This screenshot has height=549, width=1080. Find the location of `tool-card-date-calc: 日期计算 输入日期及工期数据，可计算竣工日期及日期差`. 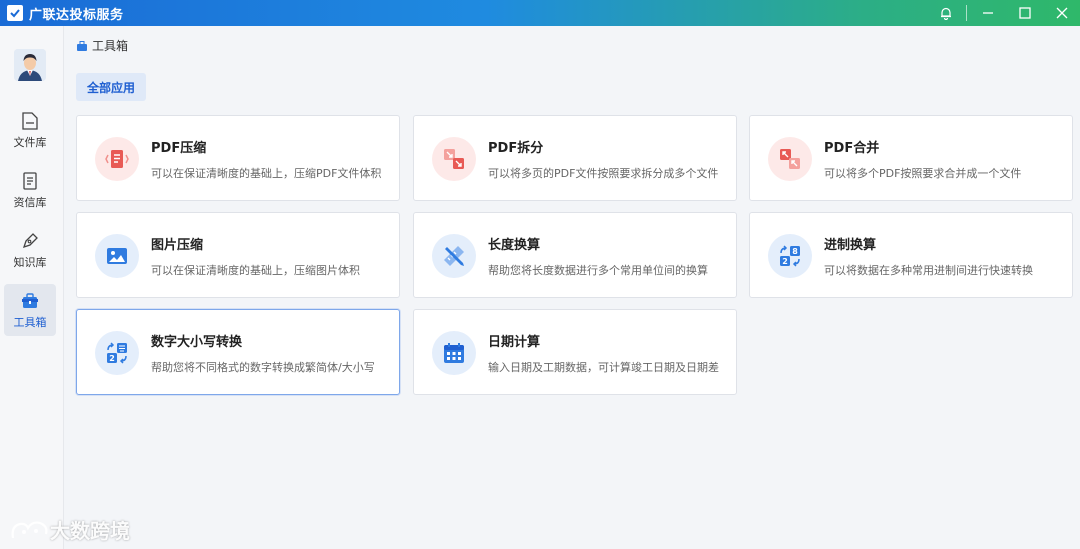

tool-card-date-calc: 日期计算 输入日期及工期数据，可计算竣工日期及日期差 is located at coordinates (575, 352).